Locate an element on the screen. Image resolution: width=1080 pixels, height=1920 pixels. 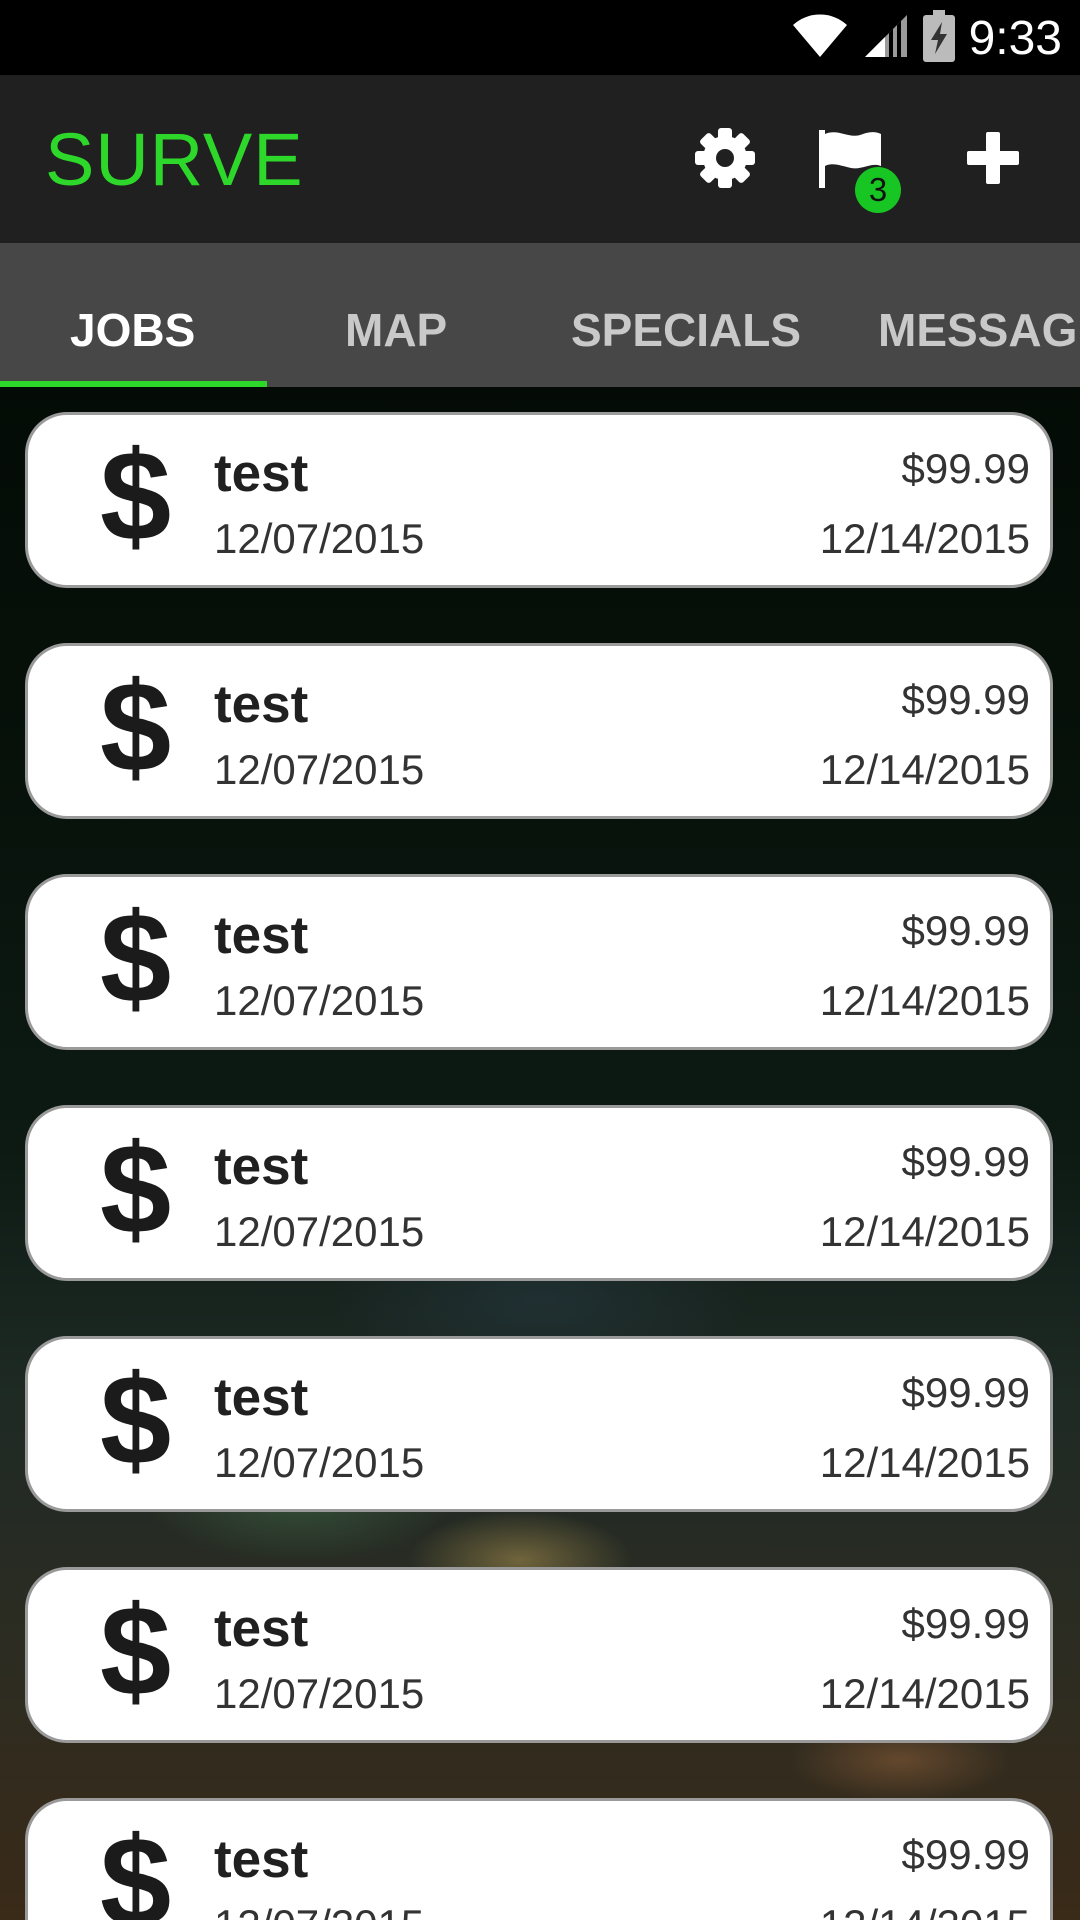
notification-badge: 3 is located at coordinates (878, 190).